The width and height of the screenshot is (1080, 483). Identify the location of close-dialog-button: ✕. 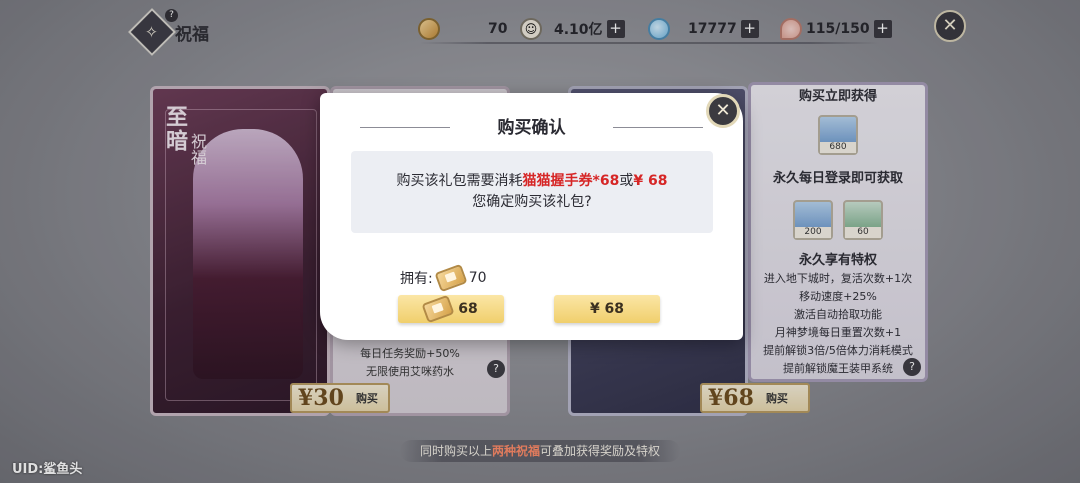
(723, 111).